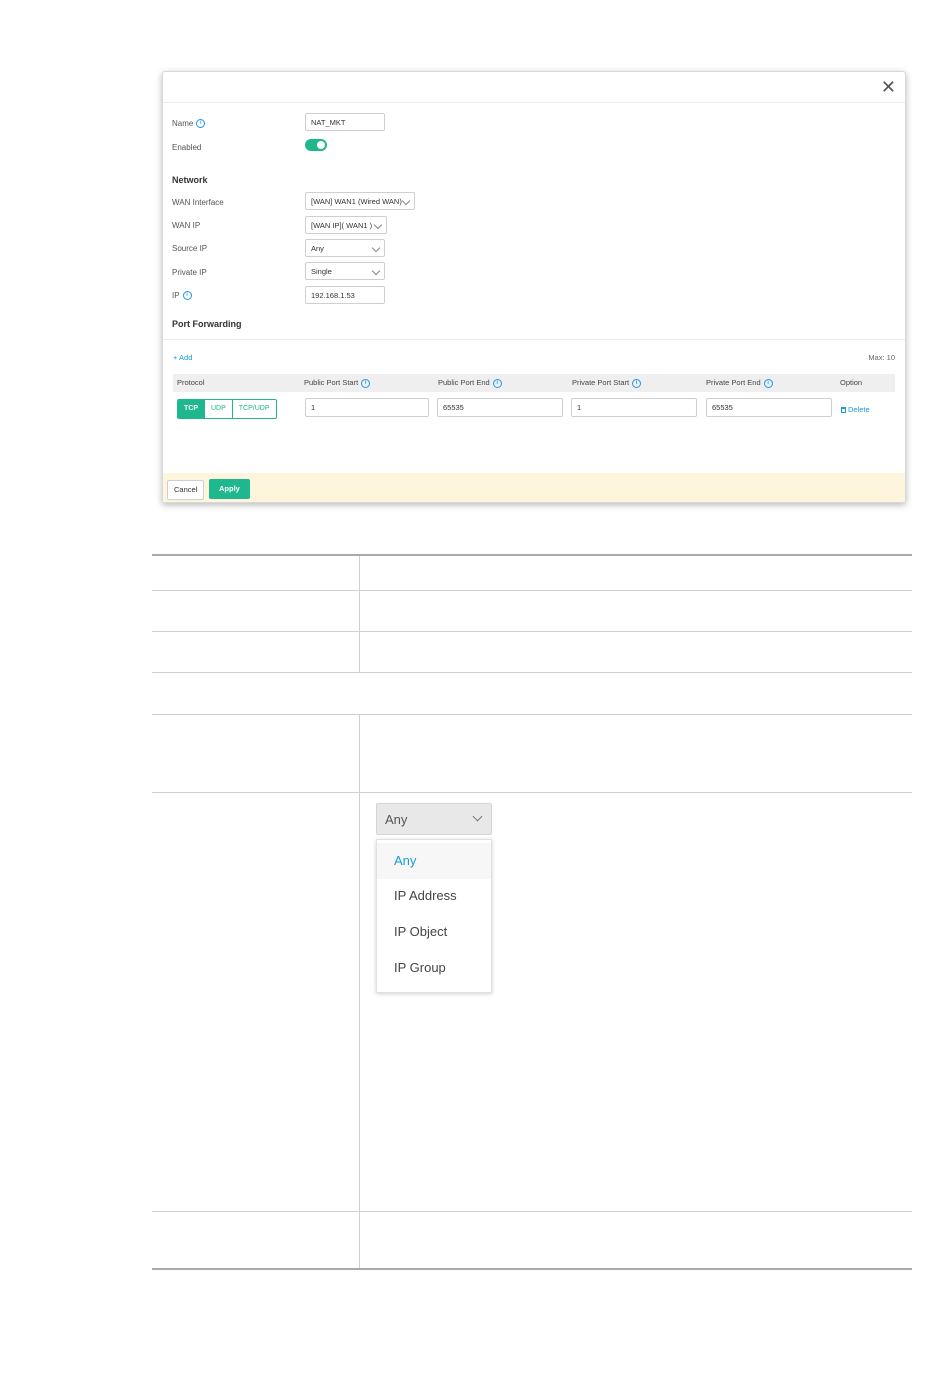  Describe the element at coordinates (769, 407) in the screenshot. I see `private-port-end-input: 65535` at that location.